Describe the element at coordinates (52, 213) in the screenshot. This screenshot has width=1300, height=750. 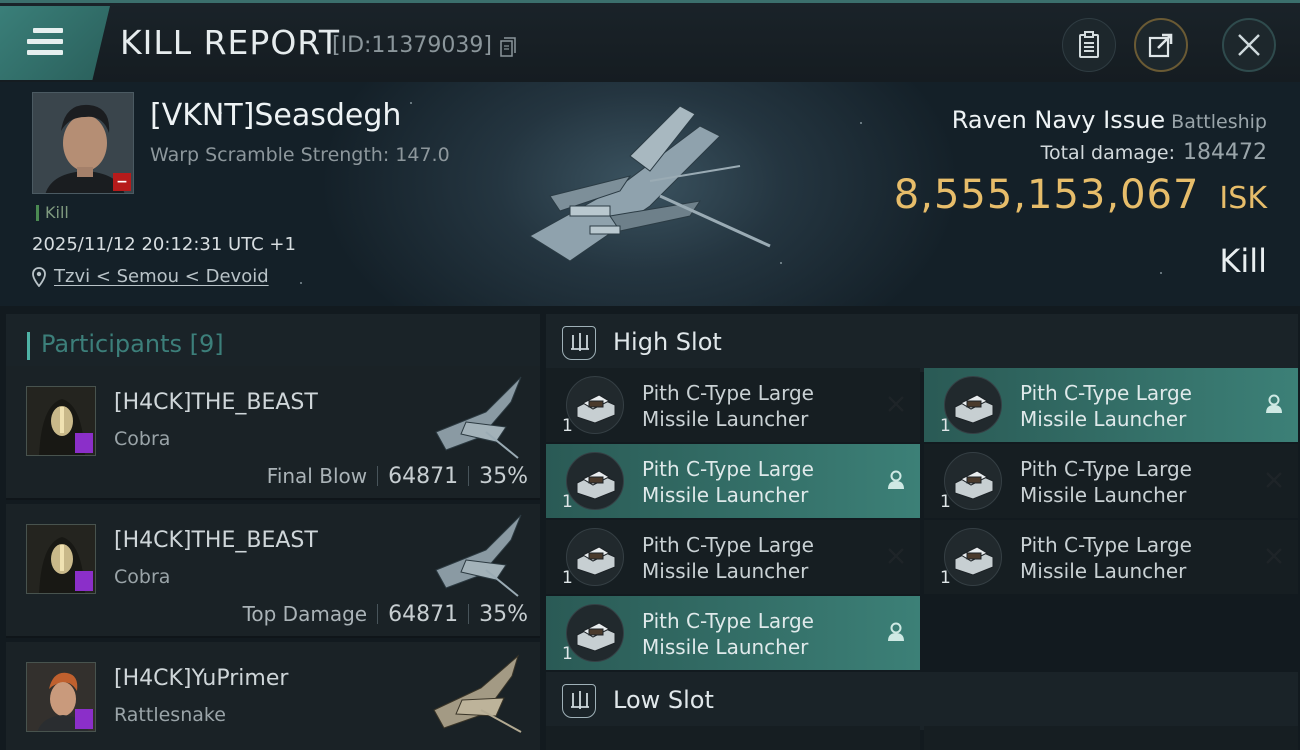
I see `kill-tag: Kill` at that location.